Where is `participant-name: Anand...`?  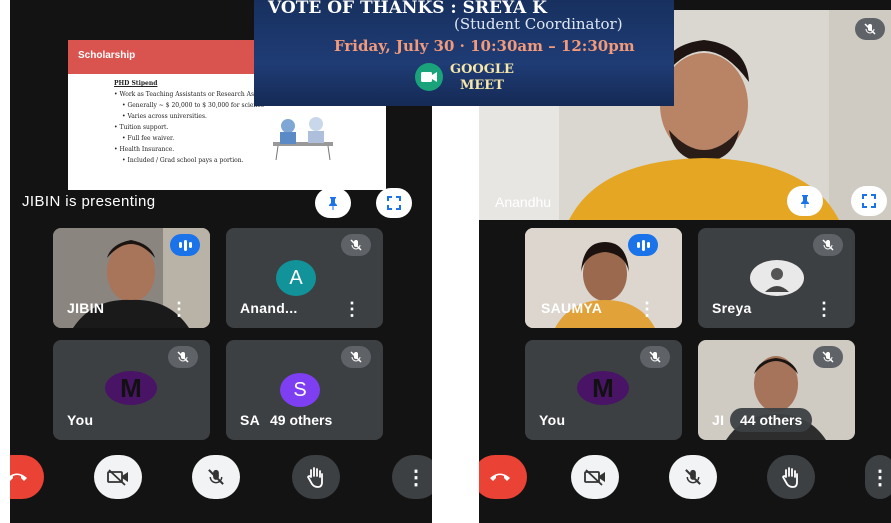 participant-name: Anand... is located at coordinates (269, 308).